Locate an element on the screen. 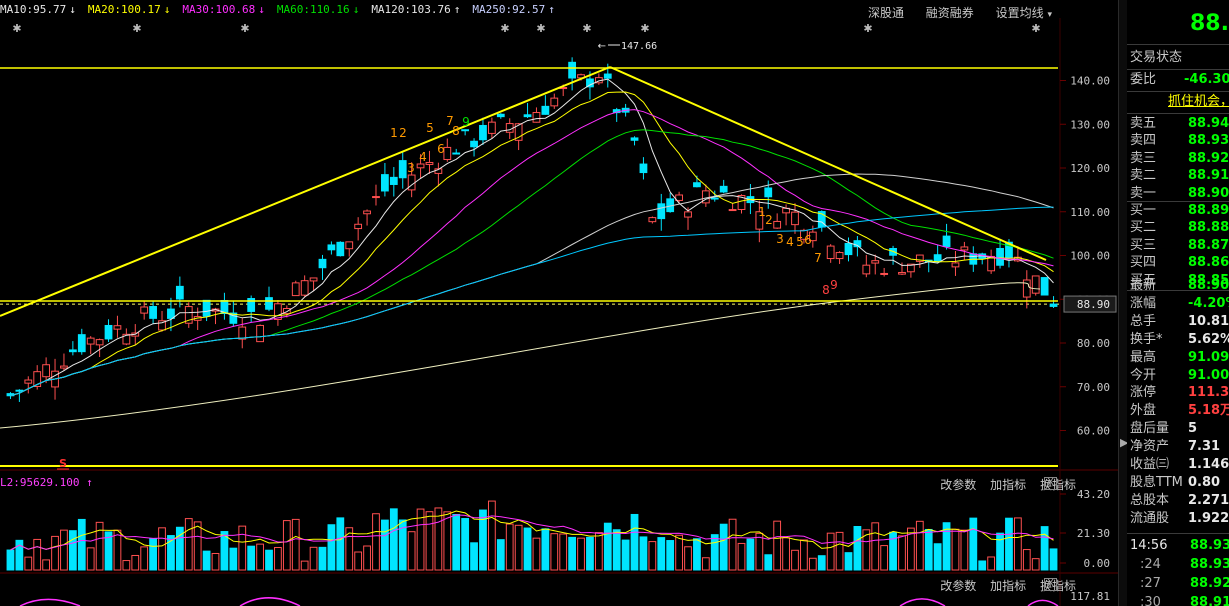 Image resolution: width=1229 pixels, height=606 pixels. ma-legend-text: MA120:103.76 is located at coordinates (411, 9).